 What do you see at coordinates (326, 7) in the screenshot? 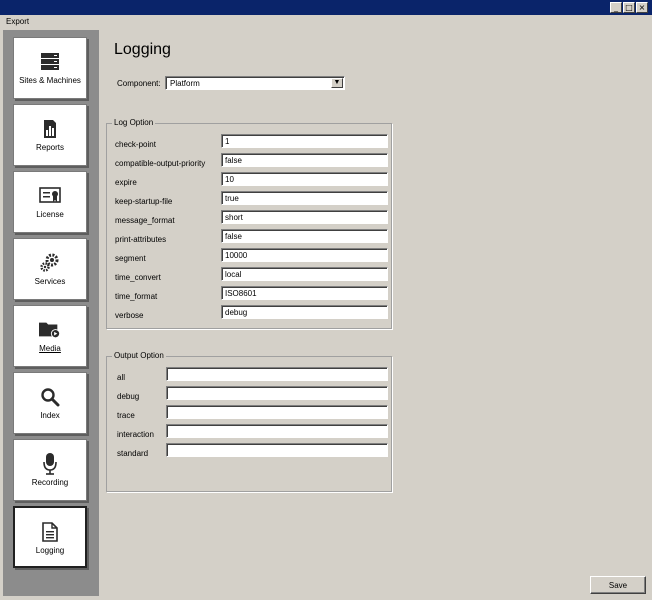
I see `window-title-bar: _ □ ×` at bounding box center [326, 7].